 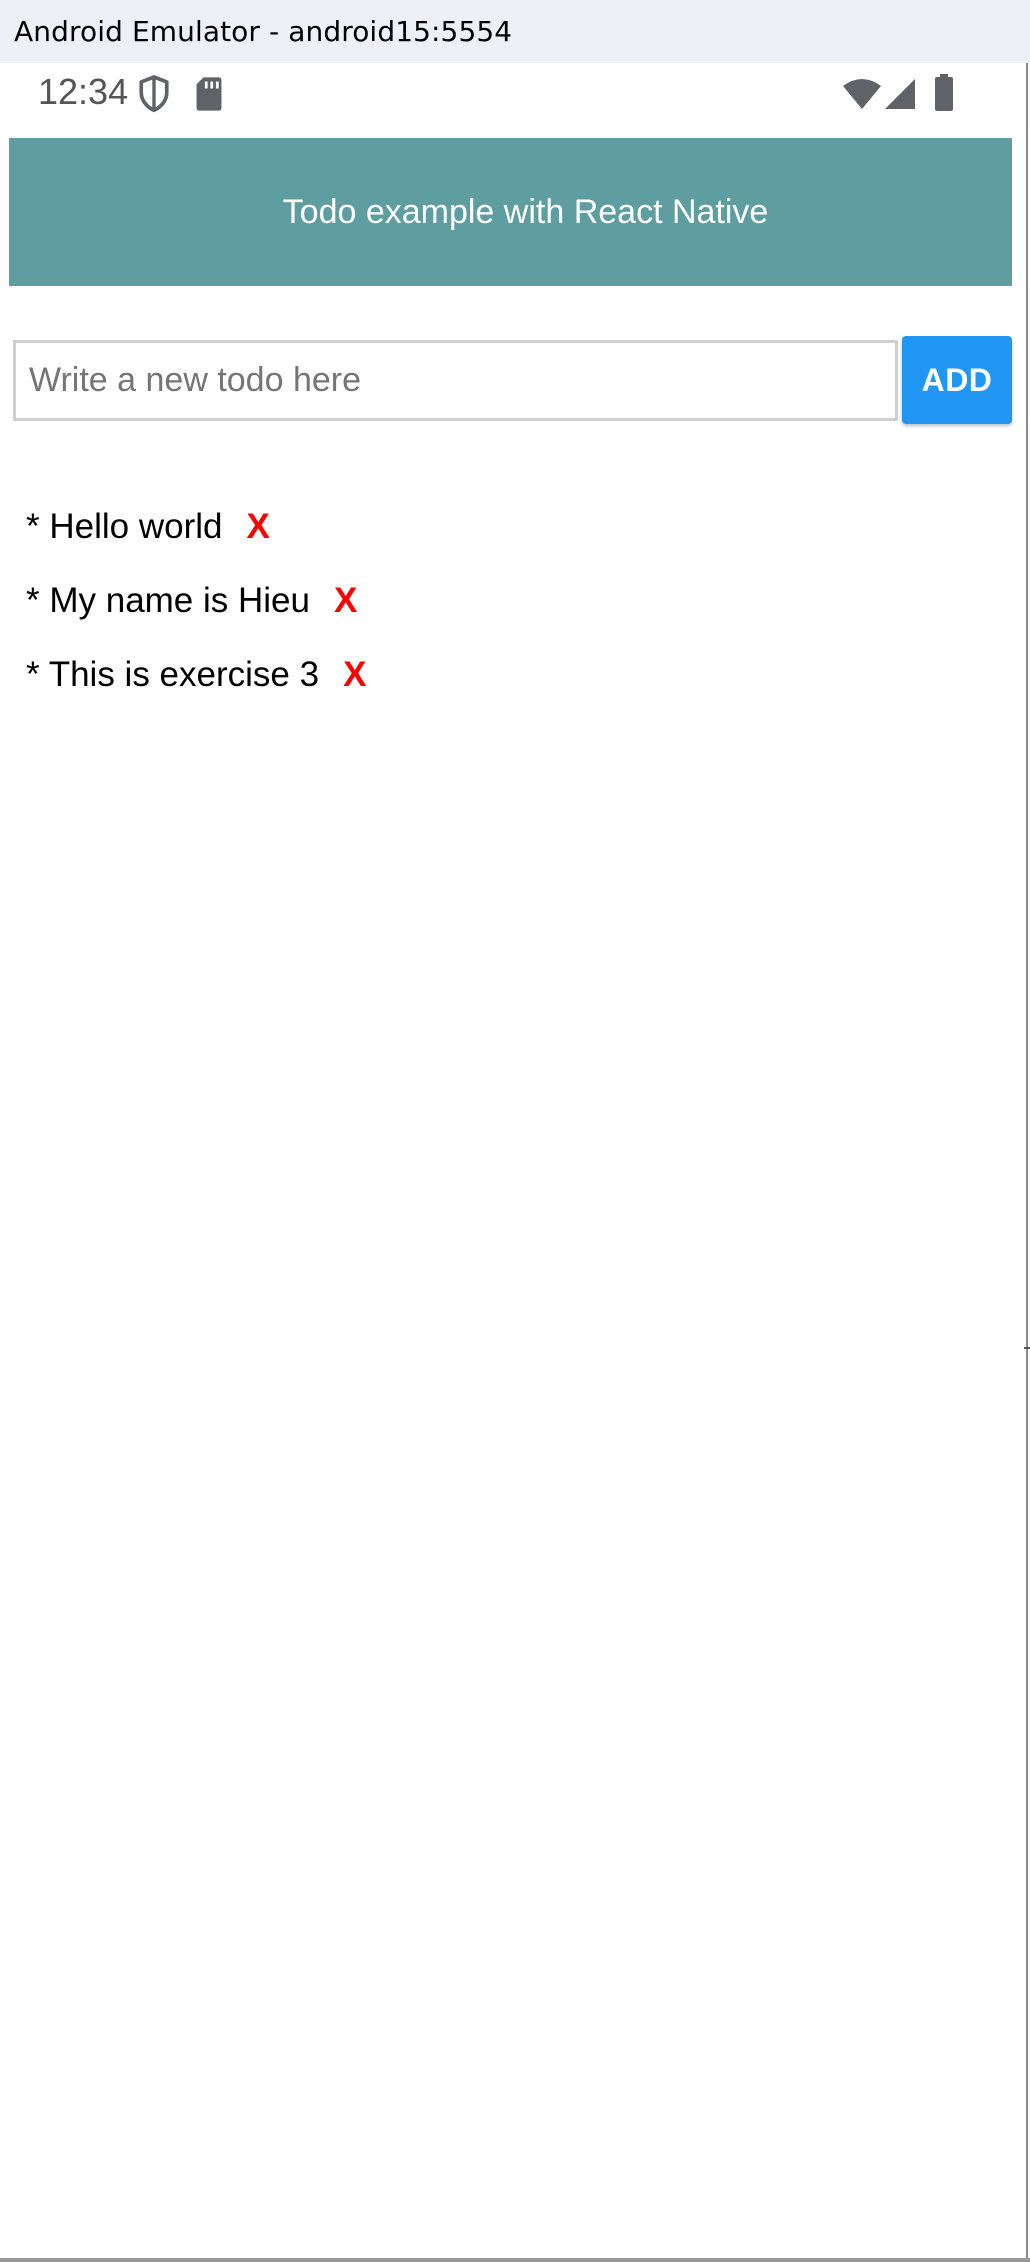 I want to click on add-button: ADD, so click(x=957, y=380).